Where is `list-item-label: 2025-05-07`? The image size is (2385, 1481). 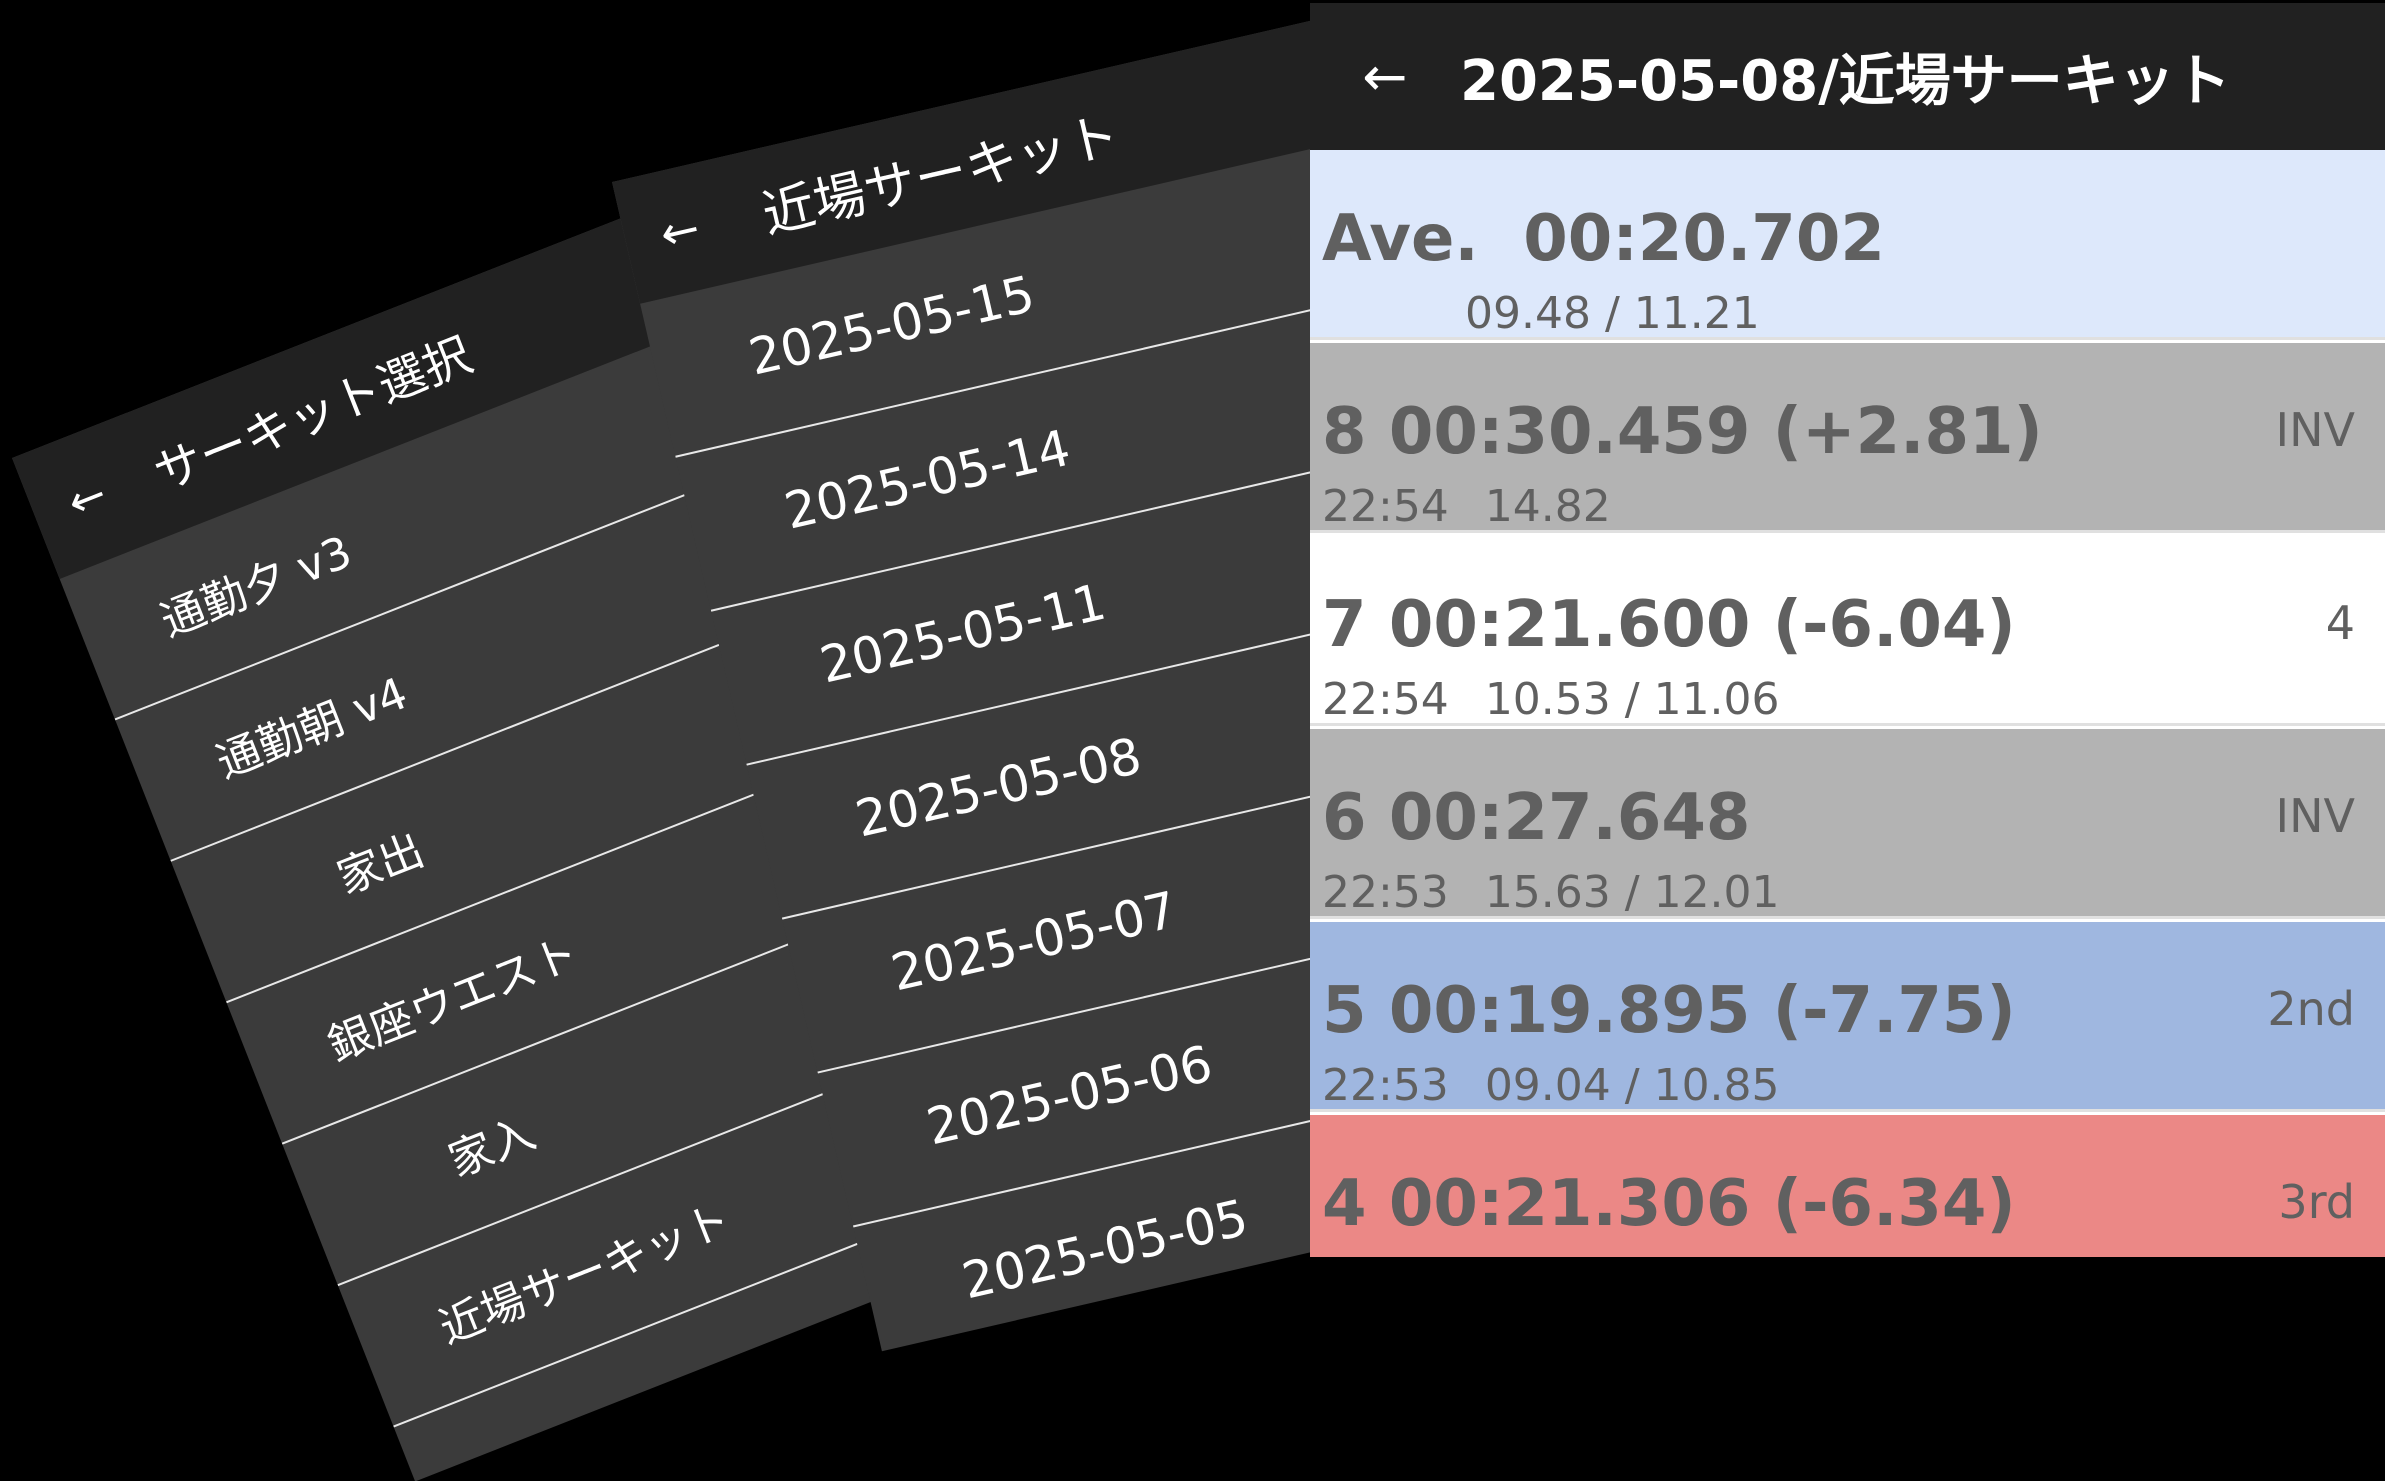 list-item-label: 2025-05-07 is located at coordinates (1034, 941).